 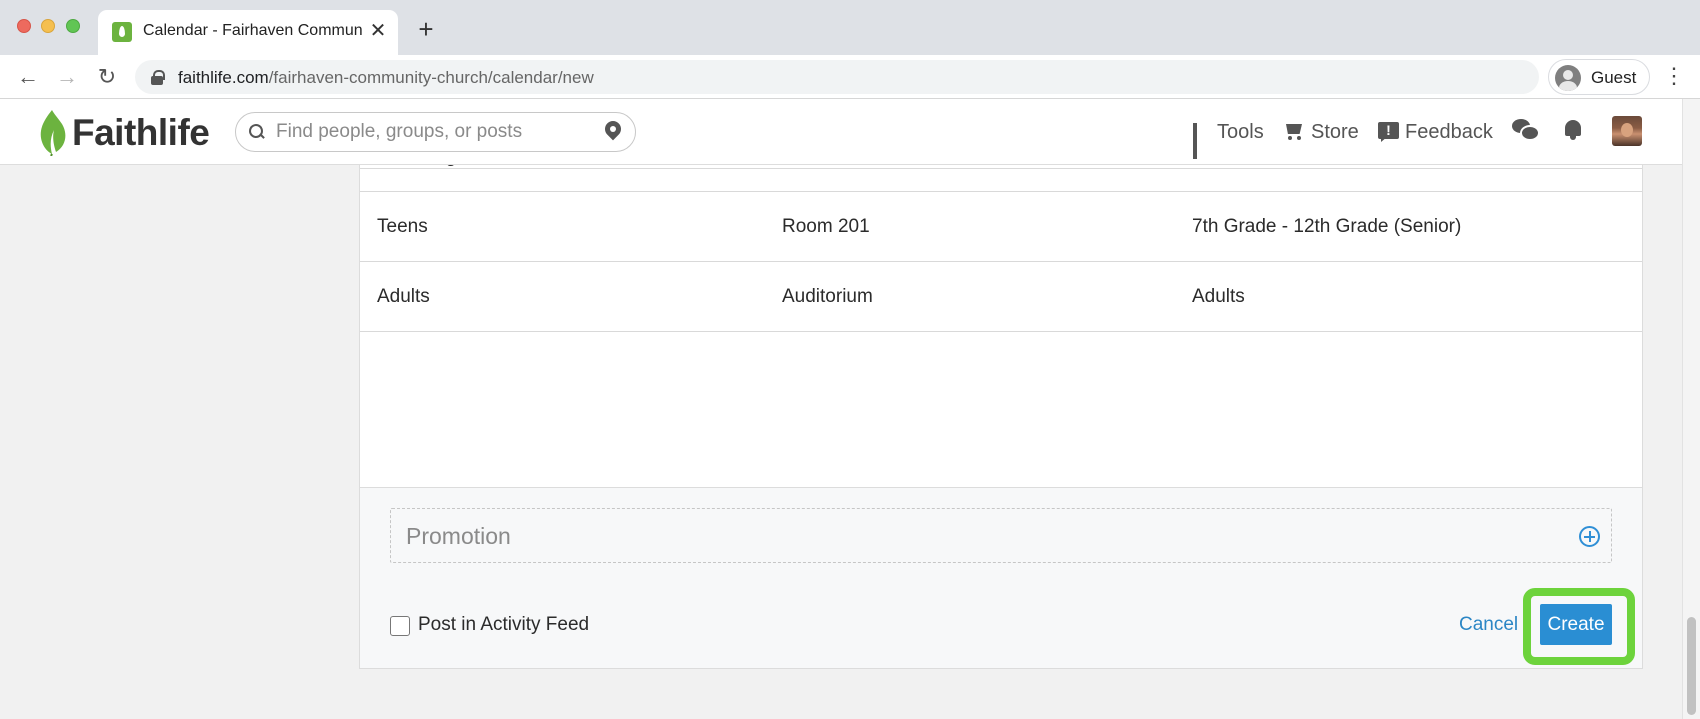 What do you see at coordinates (1526, 130) in the screenshot?
I see `messages-chat-icon` at bounding box center [1526, 130].